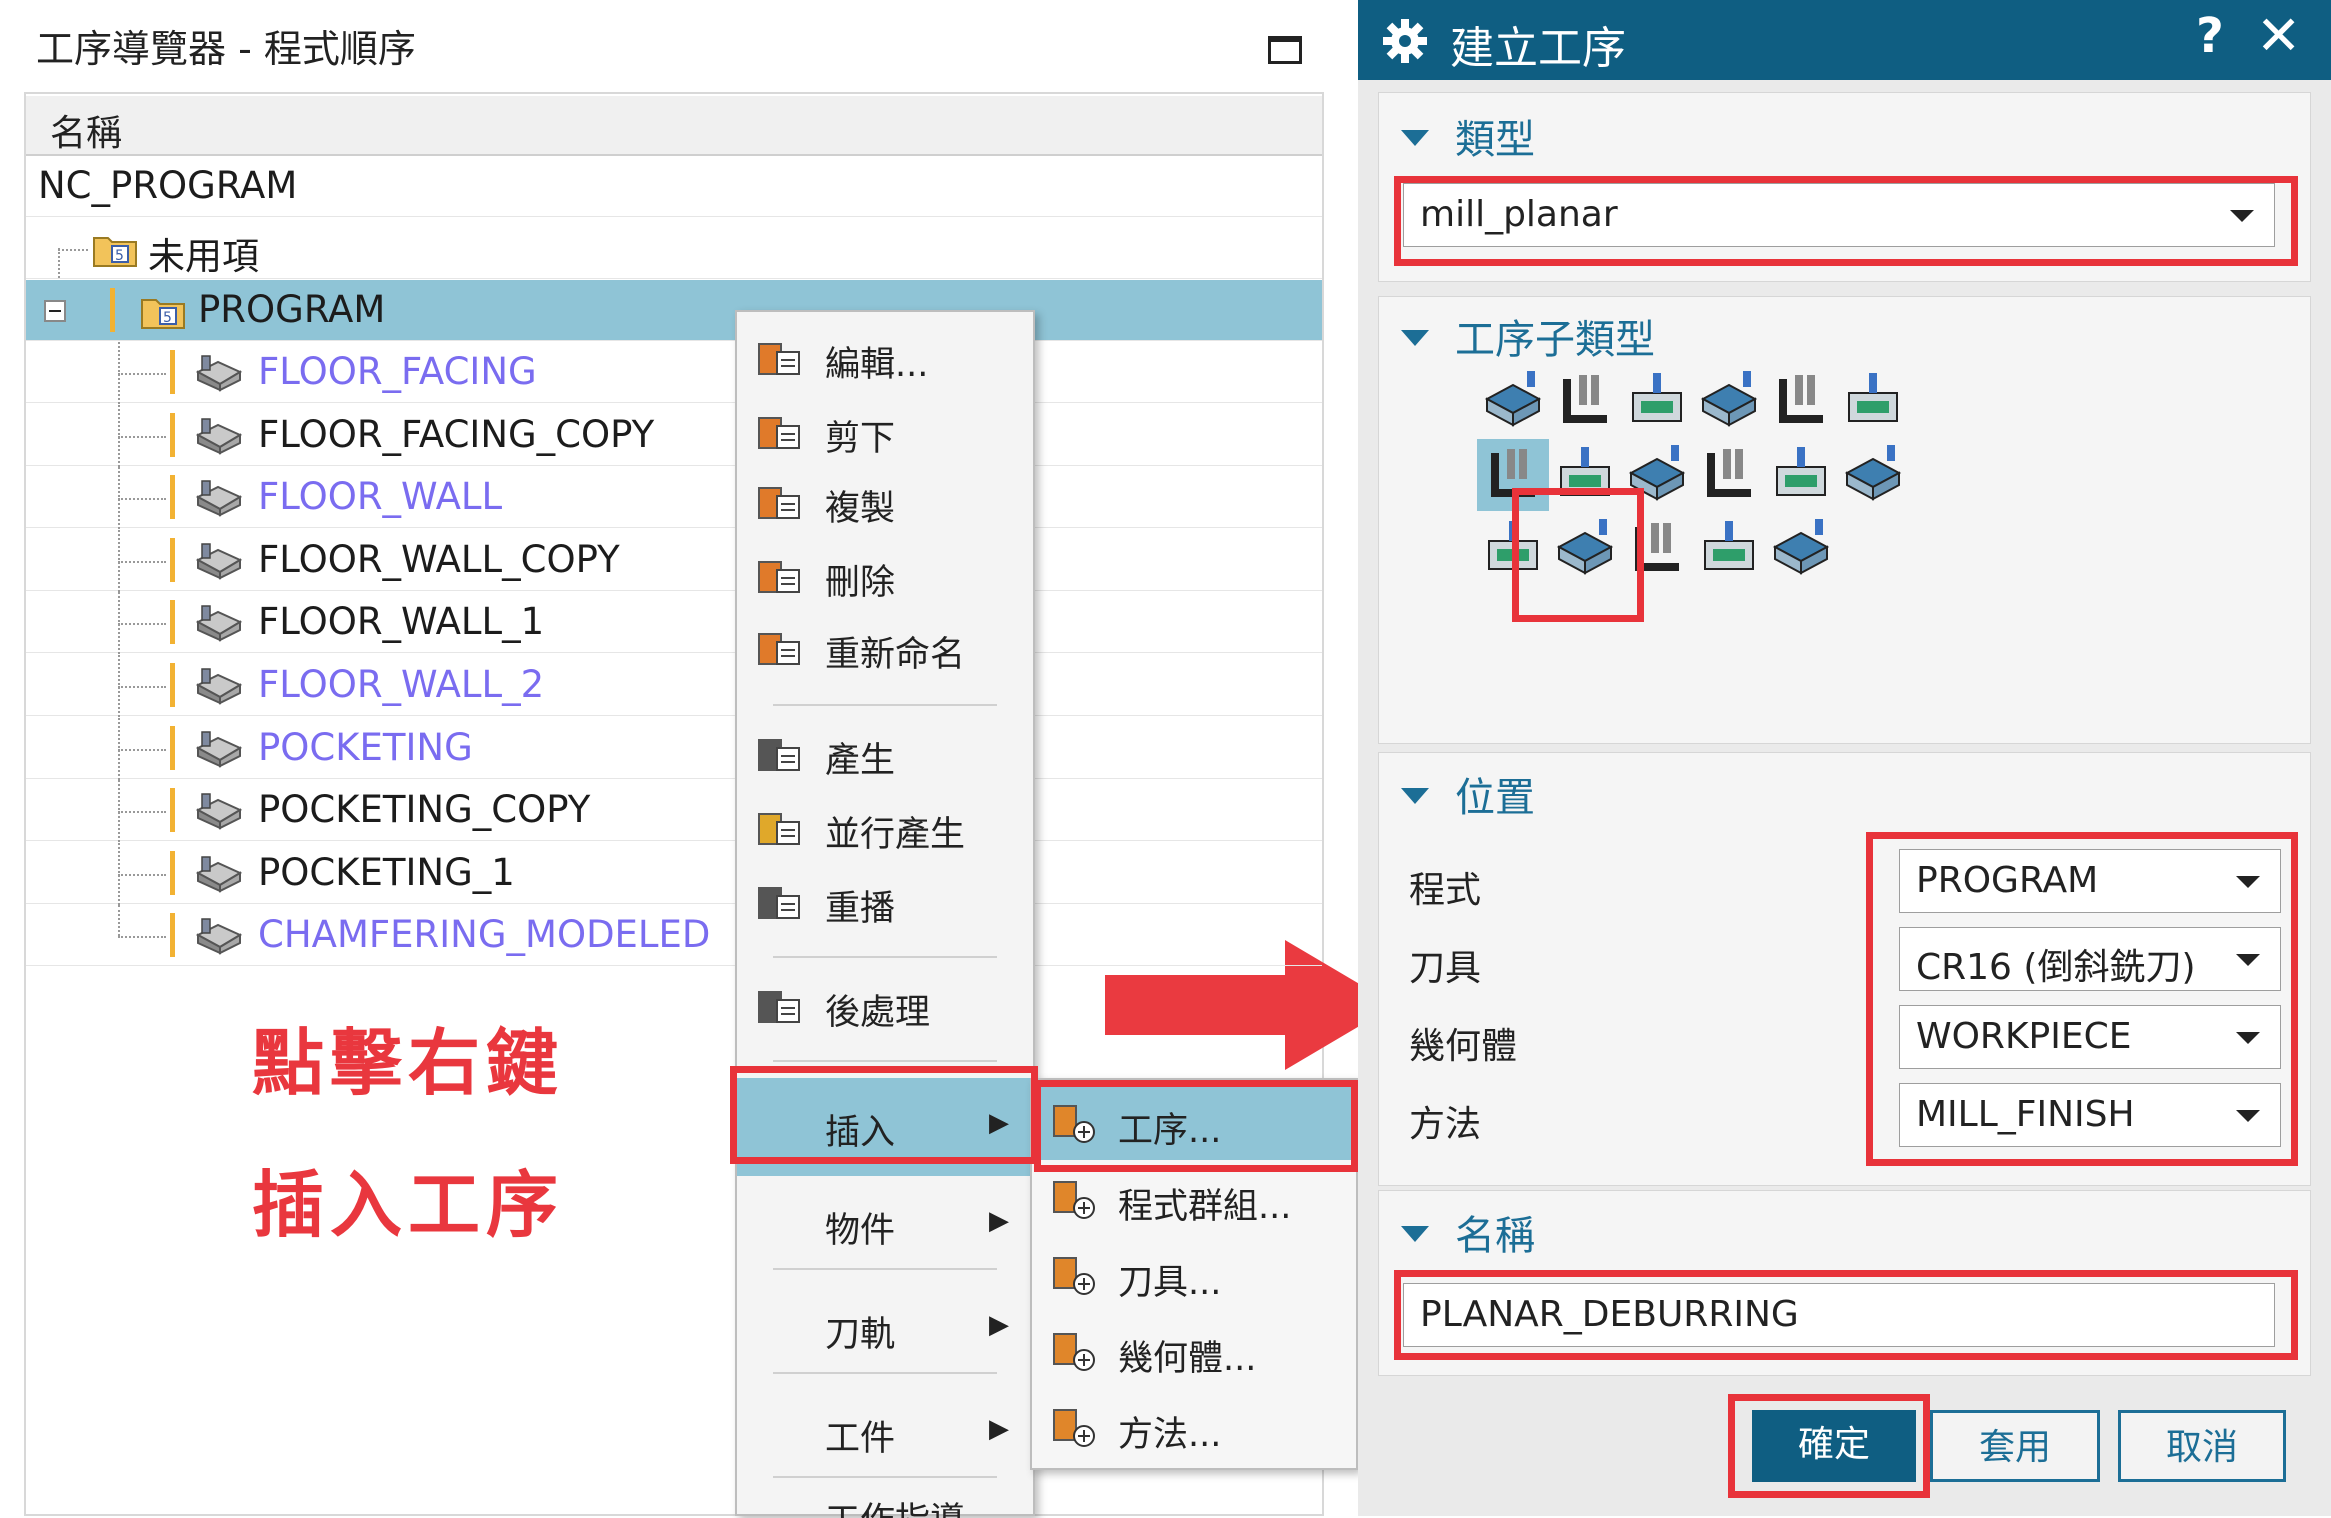  Describe the element at coordinates (674, 749) in the screenshot. I see `tree-row-operation: POCKETING` at that location.